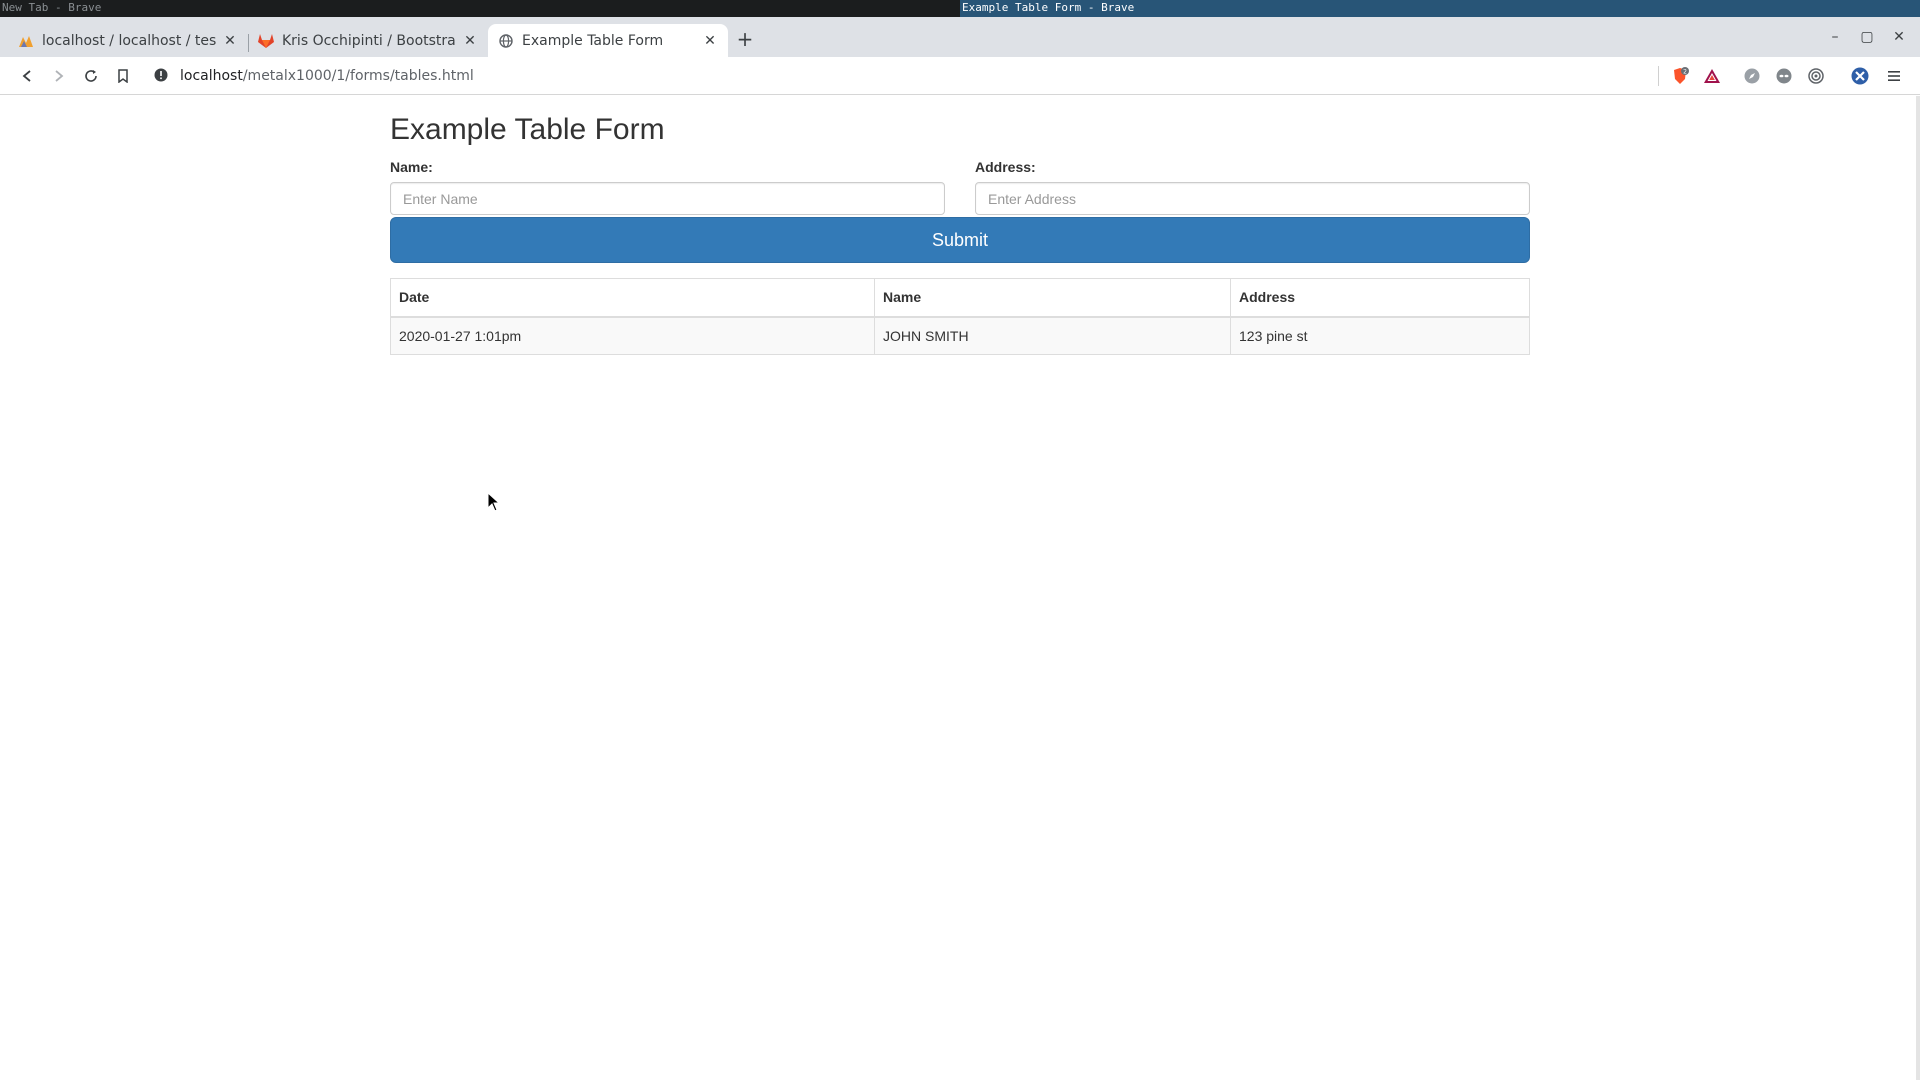  What do you see at coordinates (1052, 335) in the screenshot?
I see `cell-name: JOHN SMITH` at bounding box center [1052, 335].